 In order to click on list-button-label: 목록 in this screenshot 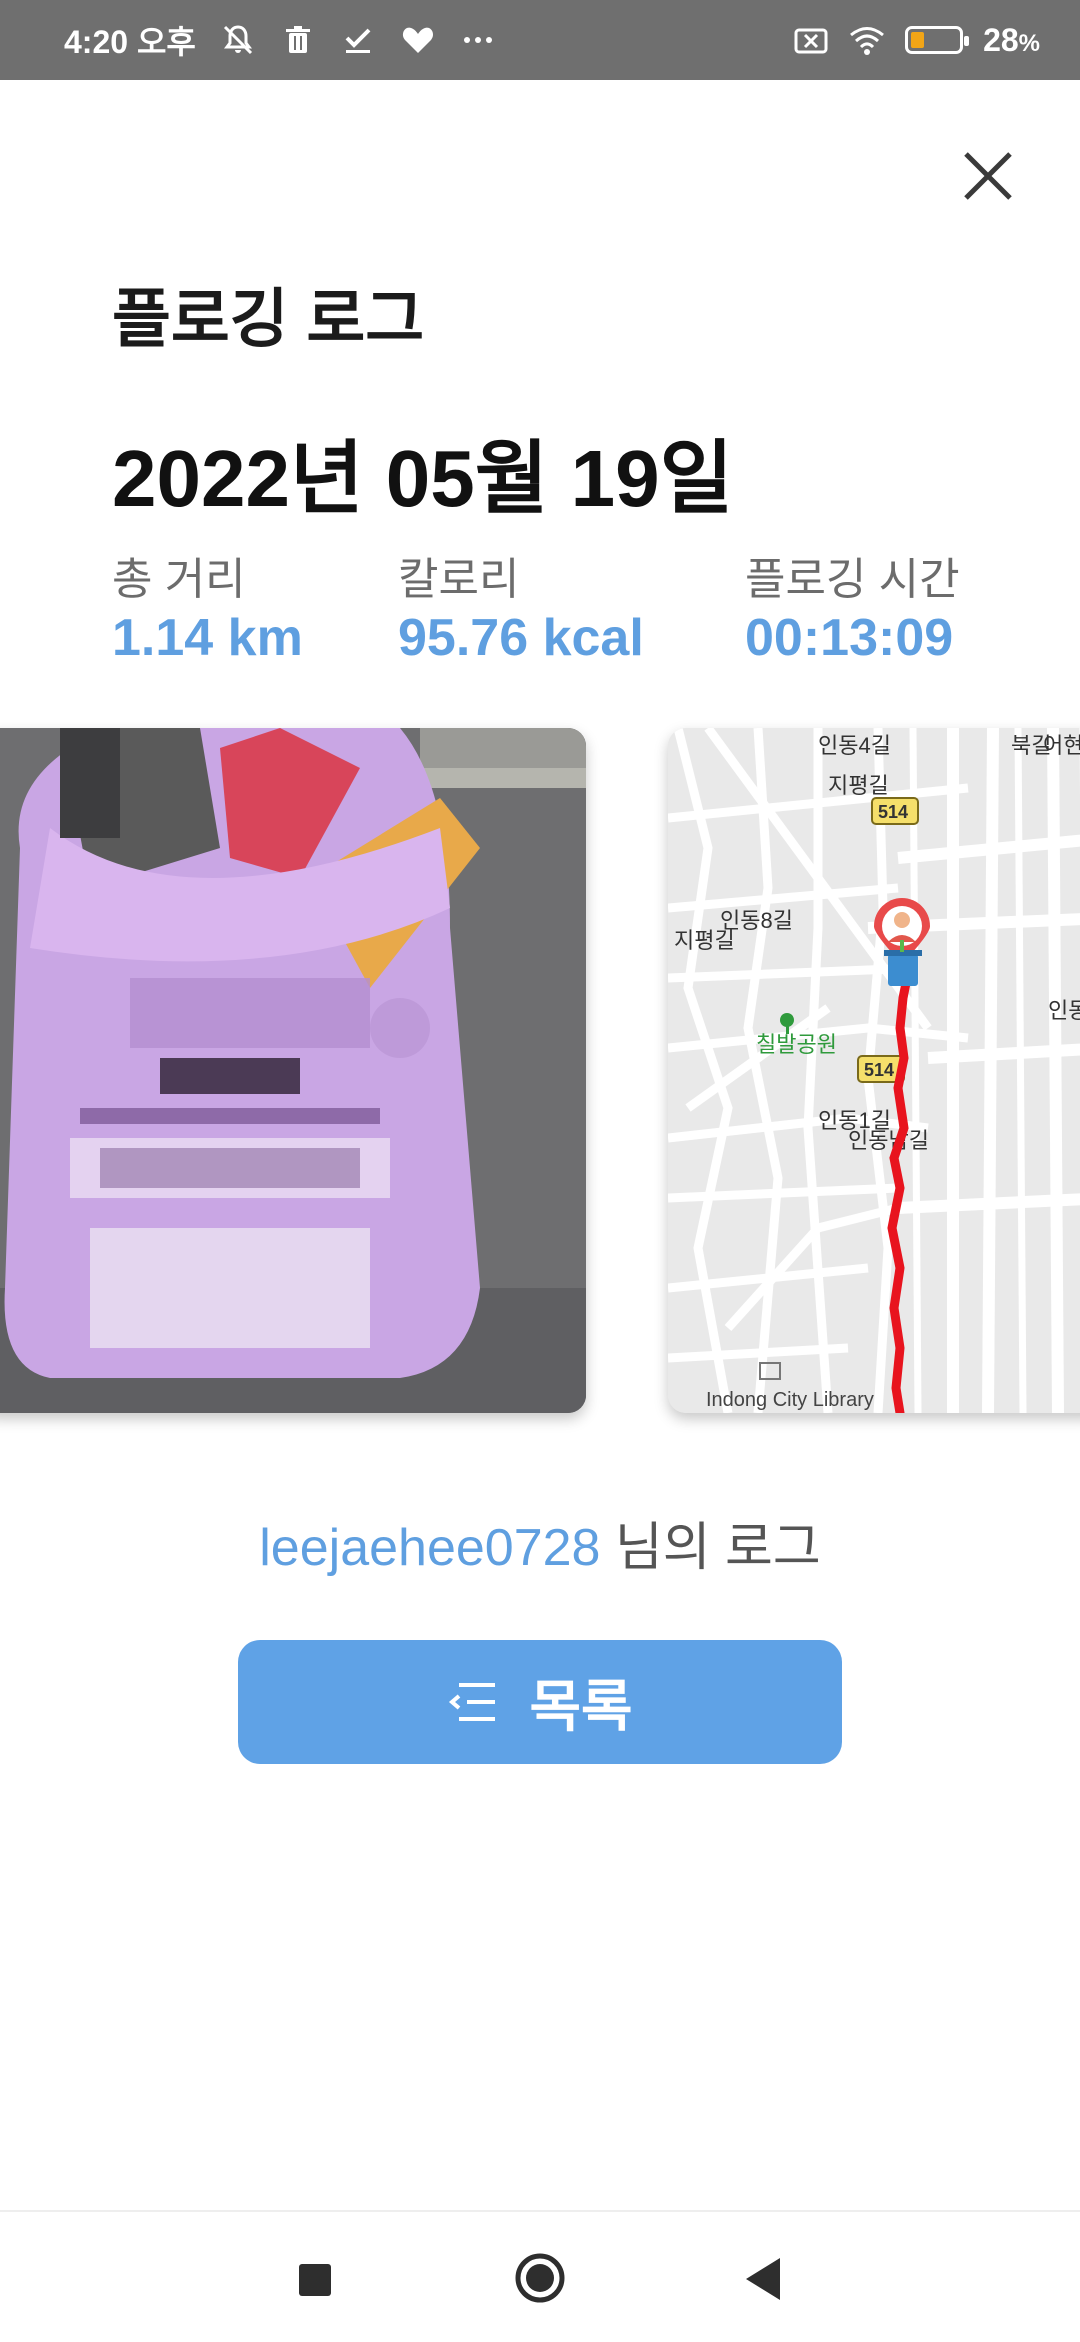, I will do `click(581, 1706)`.